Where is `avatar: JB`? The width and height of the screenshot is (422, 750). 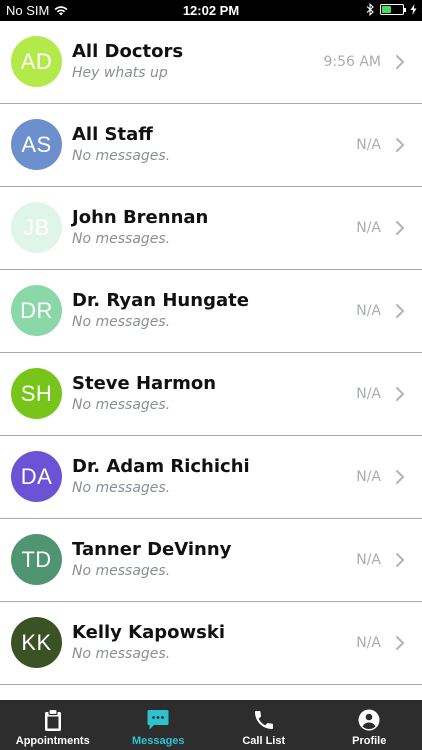 avatar: JB is located at coordinates (36, 227).